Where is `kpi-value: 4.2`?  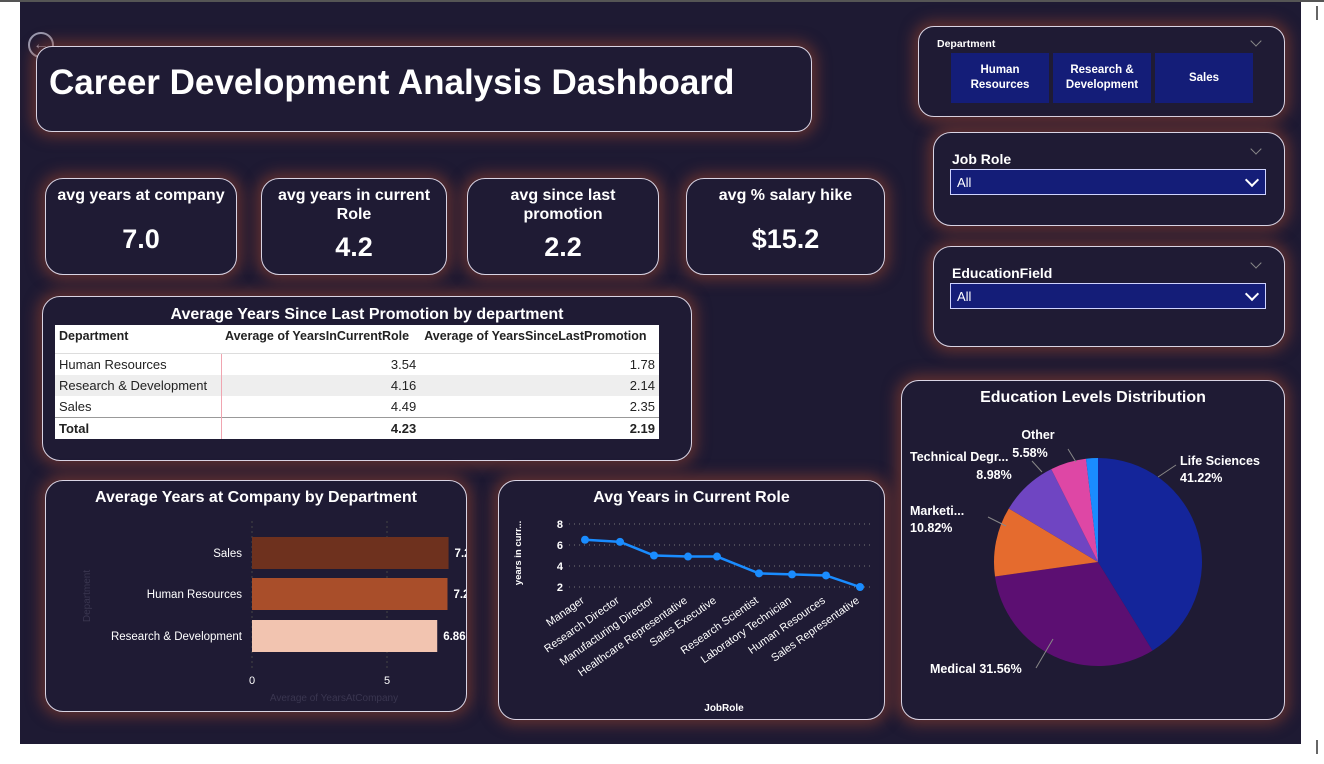
kpi-value: 4.2 is located at coordinates (354, 247).